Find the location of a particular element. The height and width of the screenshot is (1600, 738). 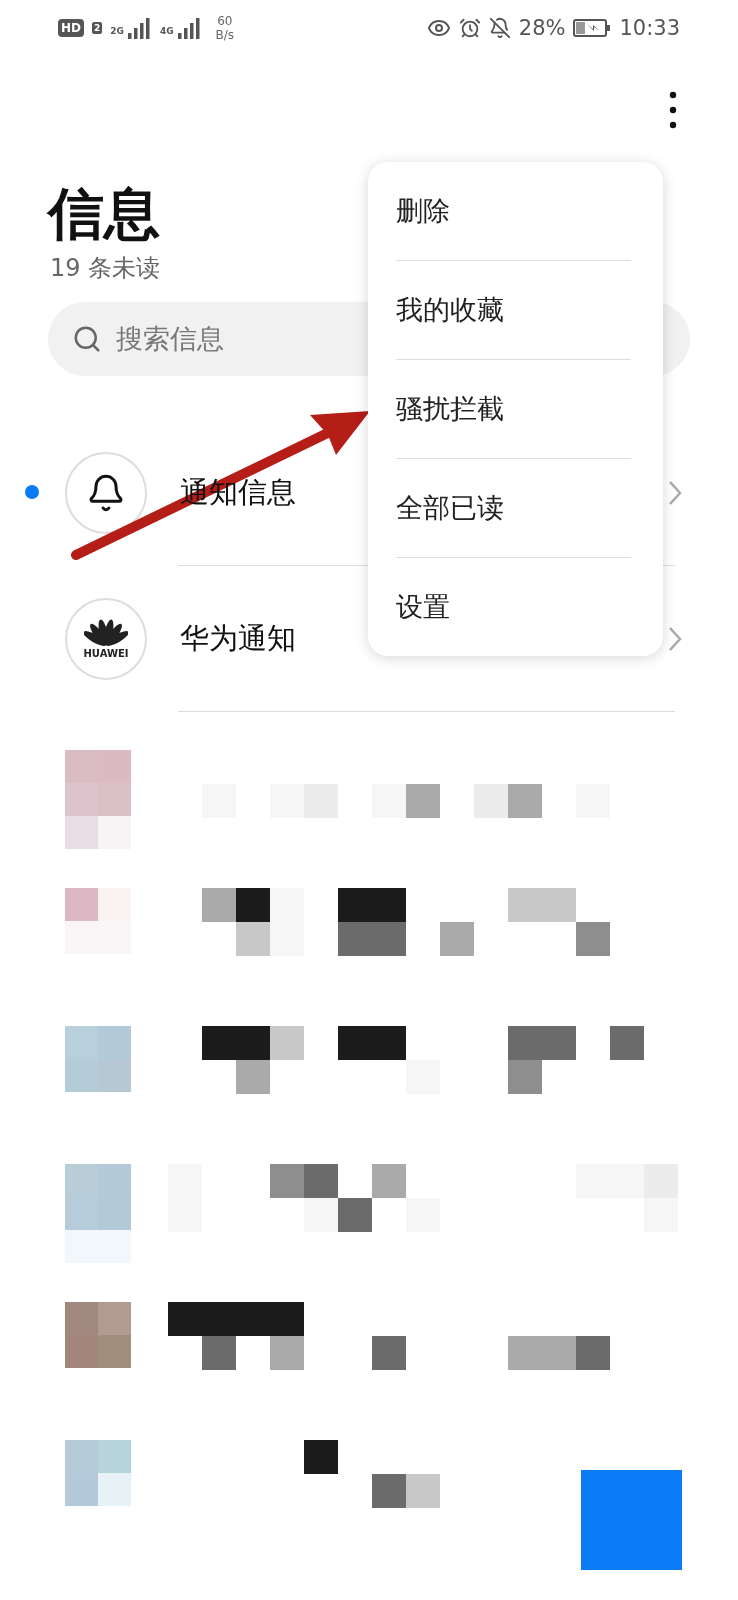

hd-badge: HD is located at coordinates (71, 28).